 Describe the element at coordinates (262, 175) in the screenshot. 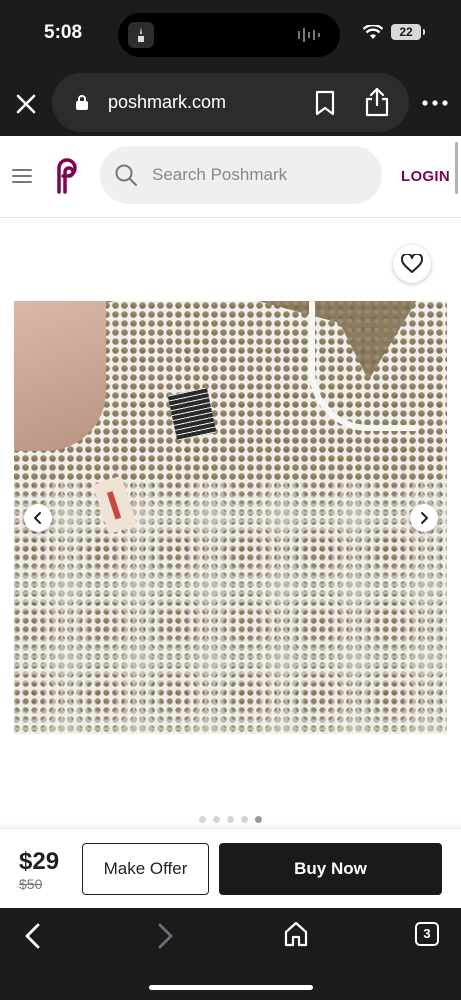

I see `search-input` at that location.